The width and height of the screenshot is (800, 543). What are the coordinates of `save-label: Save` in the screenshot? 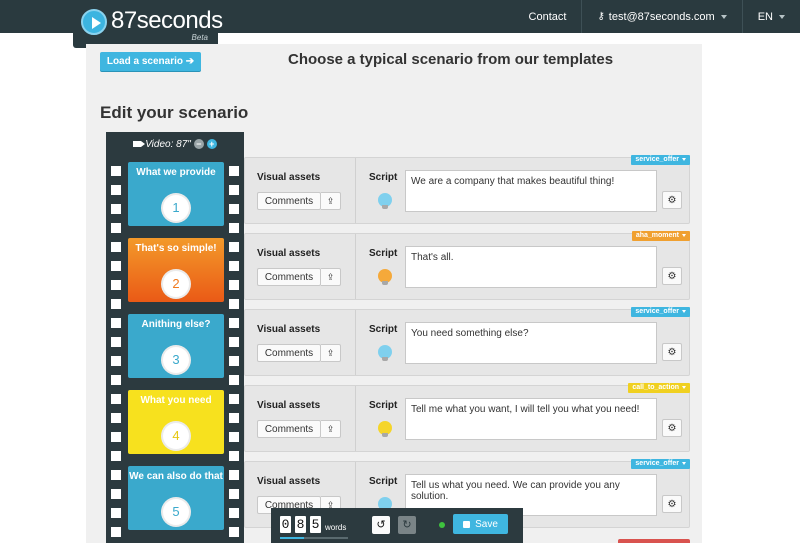 It's located at (486, 524).